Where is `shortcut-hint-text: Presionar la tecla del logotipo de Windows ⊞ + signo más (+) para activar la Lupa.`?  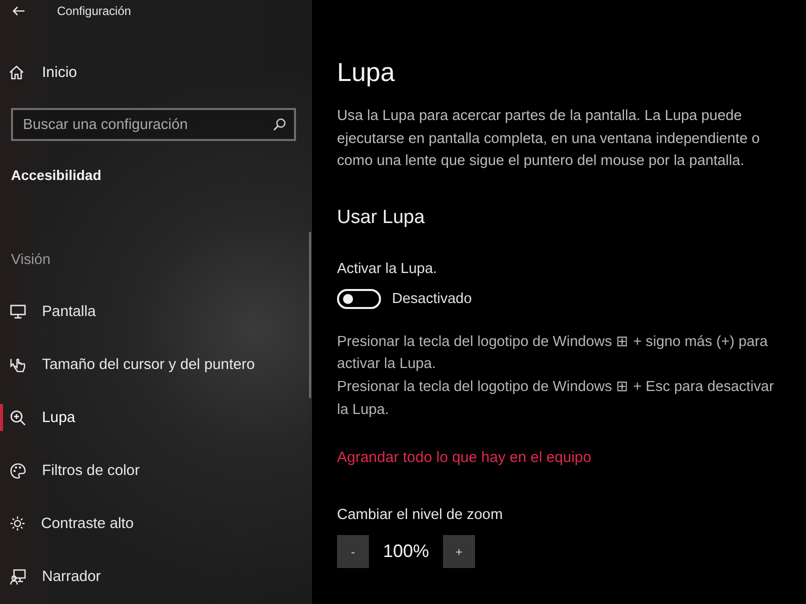
shortcut-hint-text: Presionar la tecla del logotipo de Windows ⊞ + signo más (+) para activar la Lupa. is located at coordinates (553, 353).